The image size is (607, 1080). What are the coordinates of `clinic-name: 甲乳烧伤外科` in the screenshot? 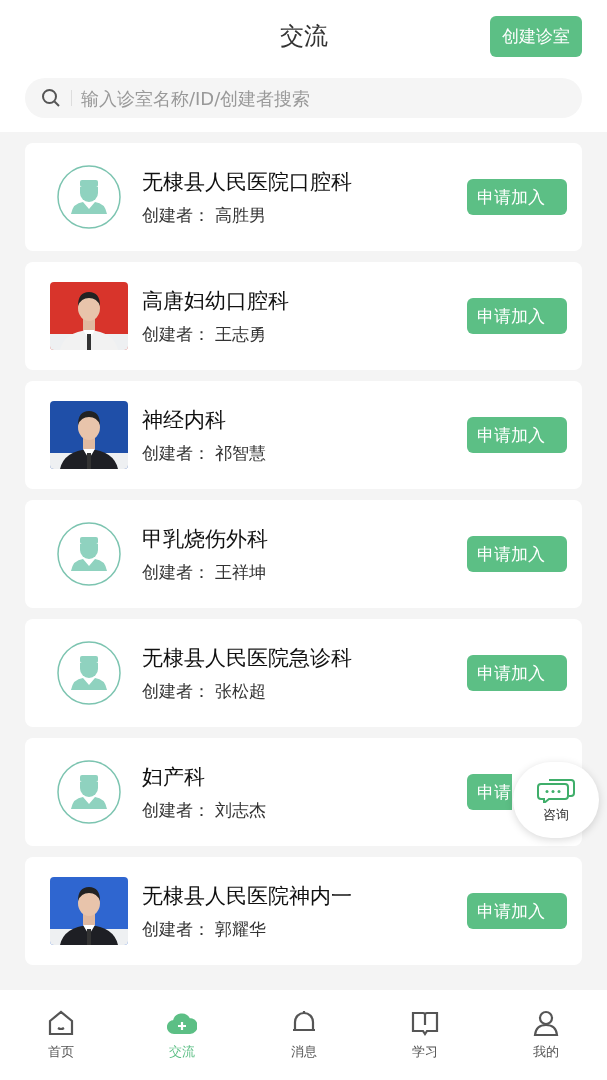 It's located at (205, 539).